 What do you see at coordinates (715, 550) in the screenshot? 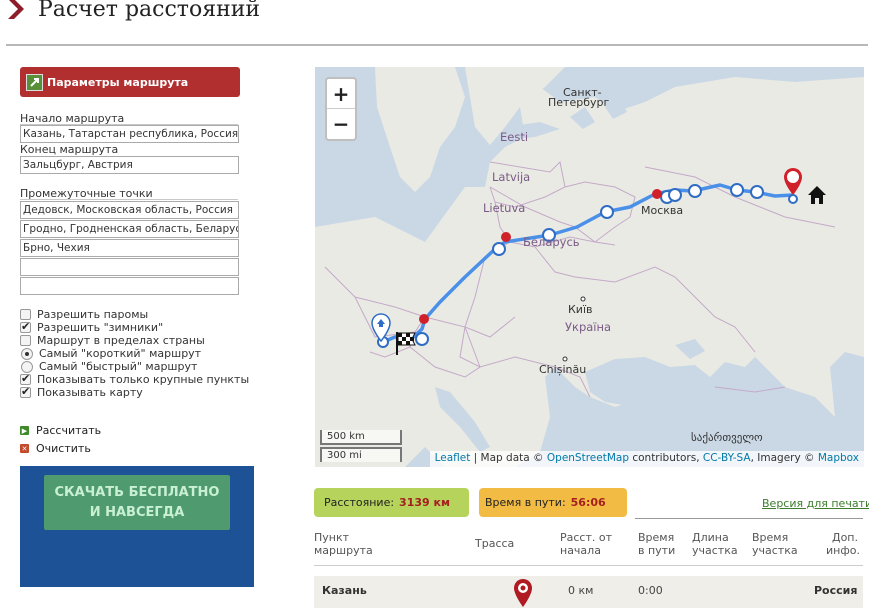
I see `col-header-segment-length-2: участка` at bounding box center [715, 550].